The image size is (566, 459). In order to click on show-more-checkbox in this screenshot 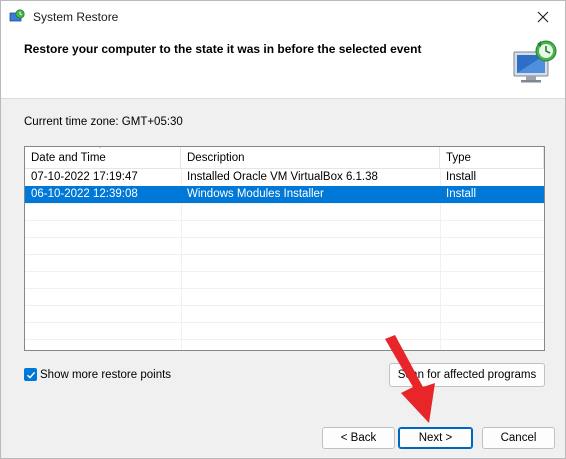, I will do `click(30, 374)`.